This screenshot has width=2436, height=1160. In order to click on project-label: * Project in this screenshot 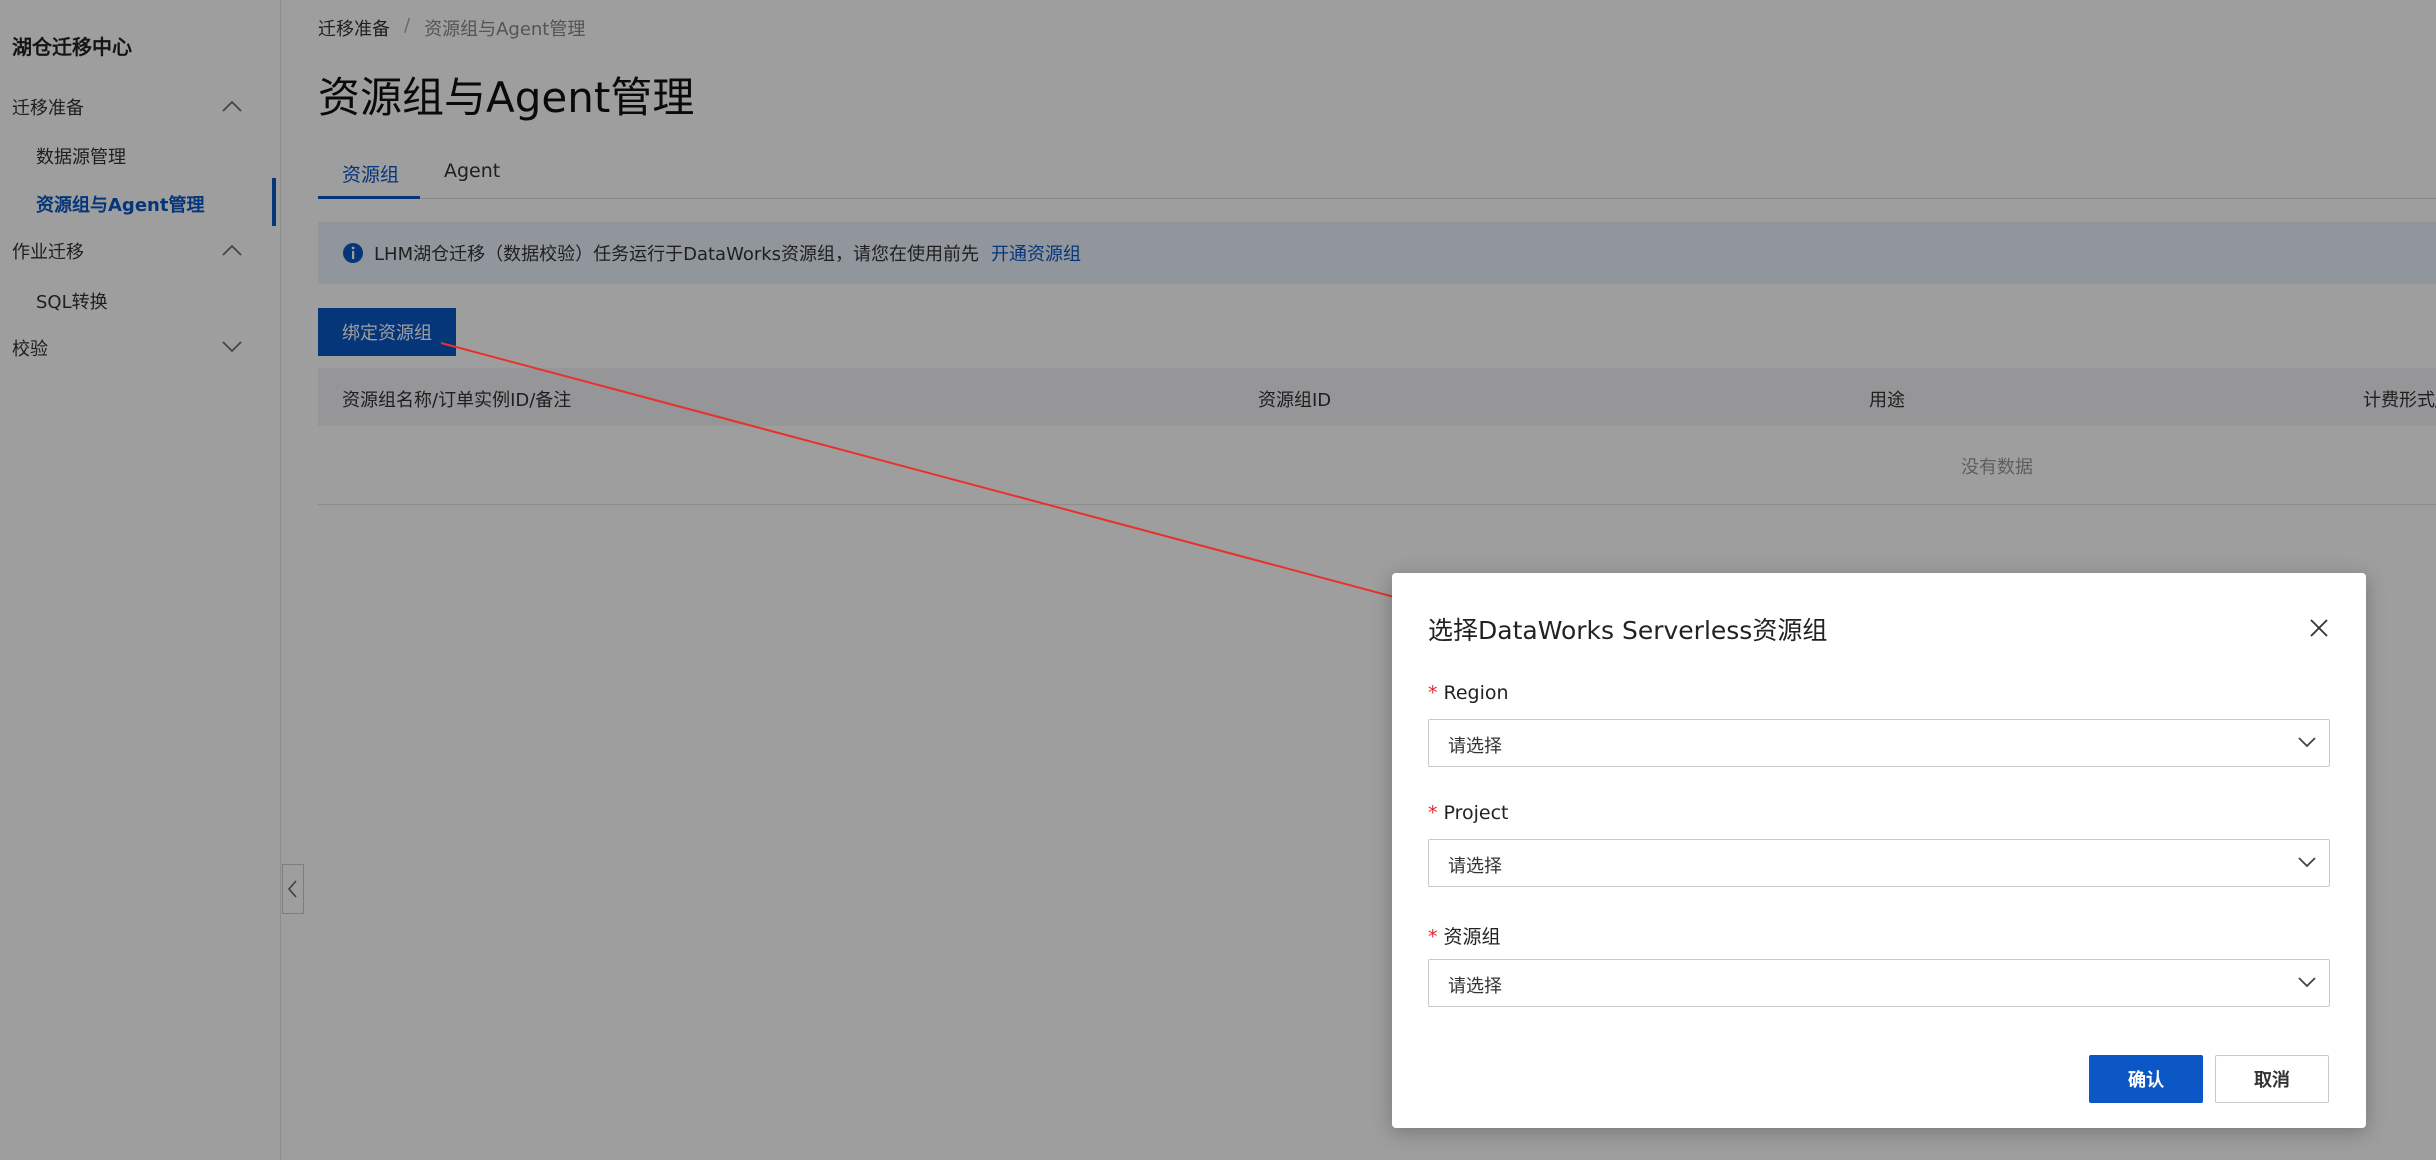, I will do `click(1468, 813)`.